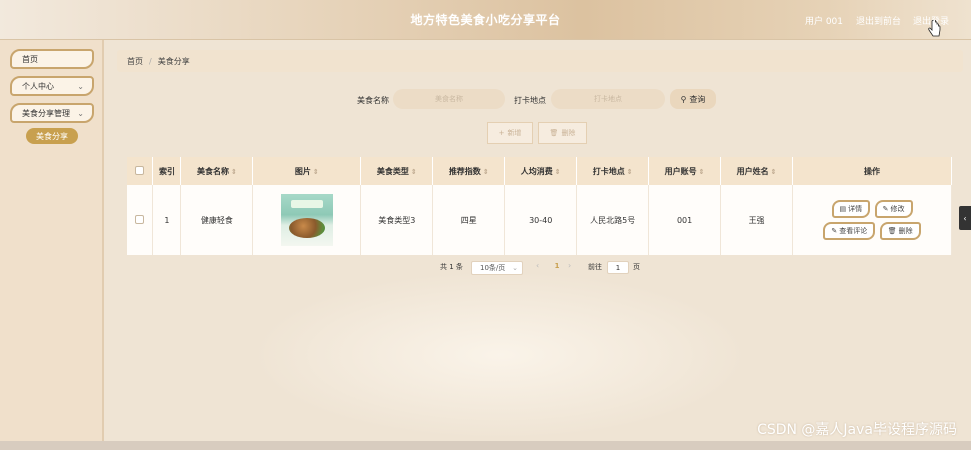 The width and height of the screenshot is (971, 450). I want to click on bottom-strip, so click(485, 445).